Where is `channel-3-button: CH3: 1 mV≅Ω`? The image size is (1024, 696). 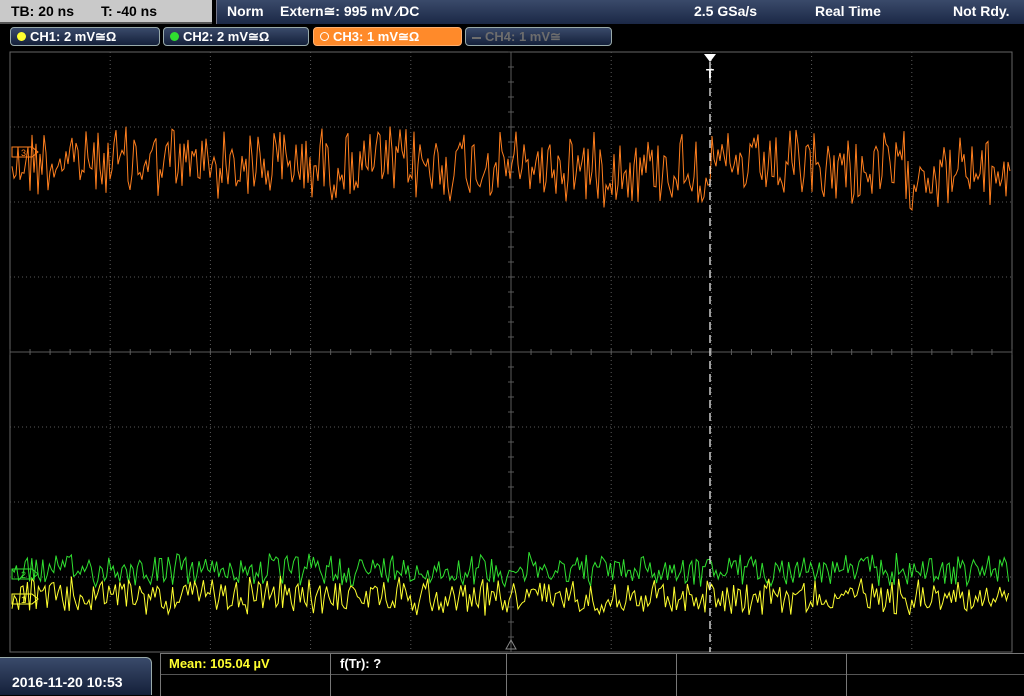
channel-3-button: CH3: 1 mV≅Ω is located at coordinates (387, 36).